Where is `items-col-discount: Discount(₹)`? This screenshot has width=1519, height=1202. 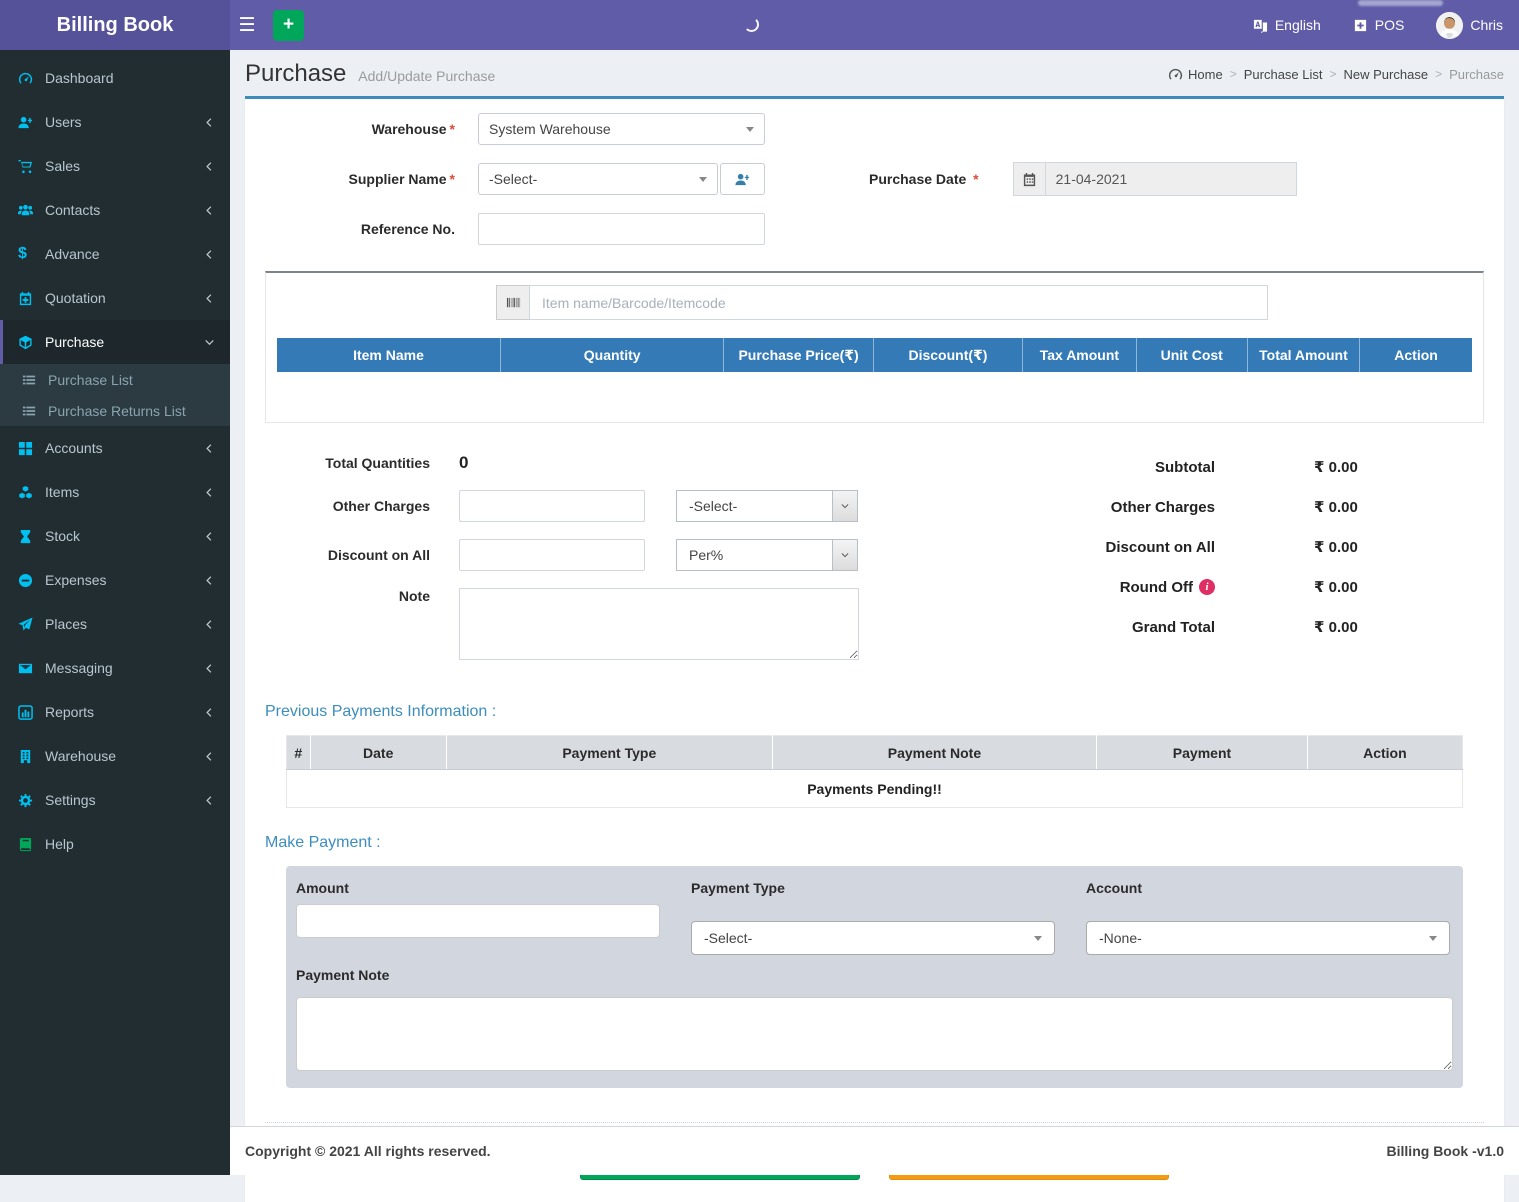 items-col-discount: Discount(₹) is located at coordinates (947, 355).